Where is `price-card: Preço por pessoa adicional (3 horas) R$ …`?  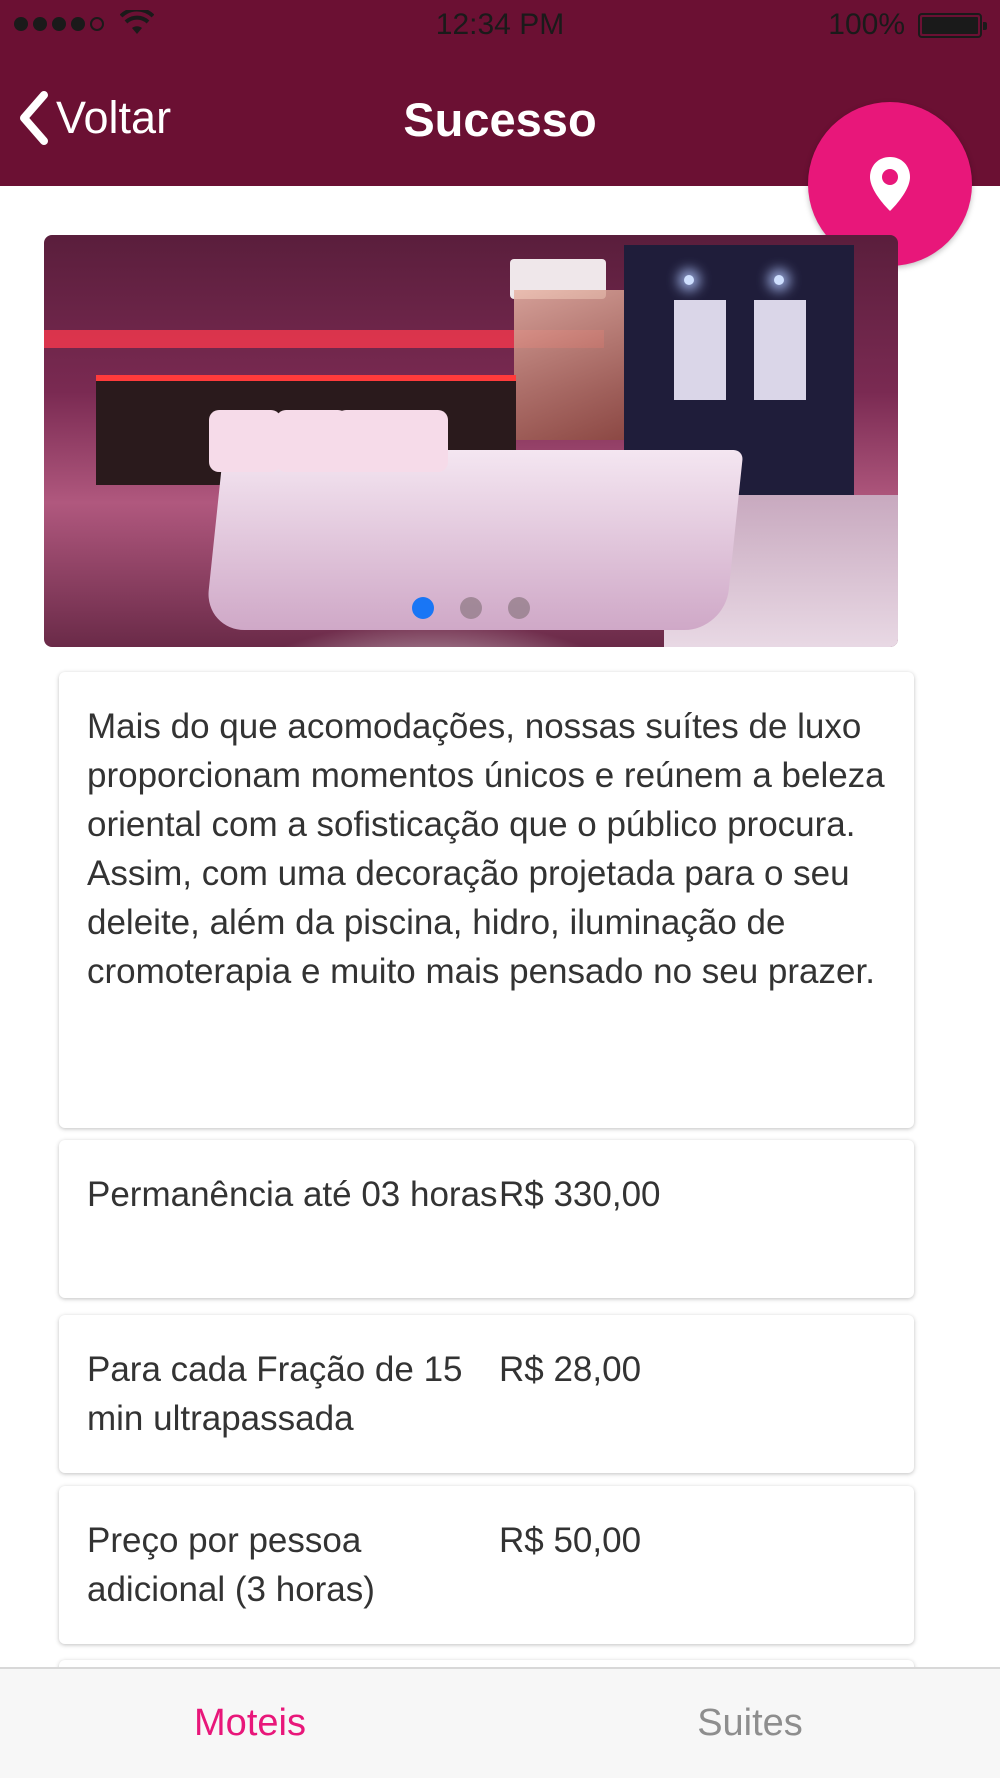
price-card: Preço por pessoa adicional (3 horas) R$ … is located at coordinates (486, 1565).